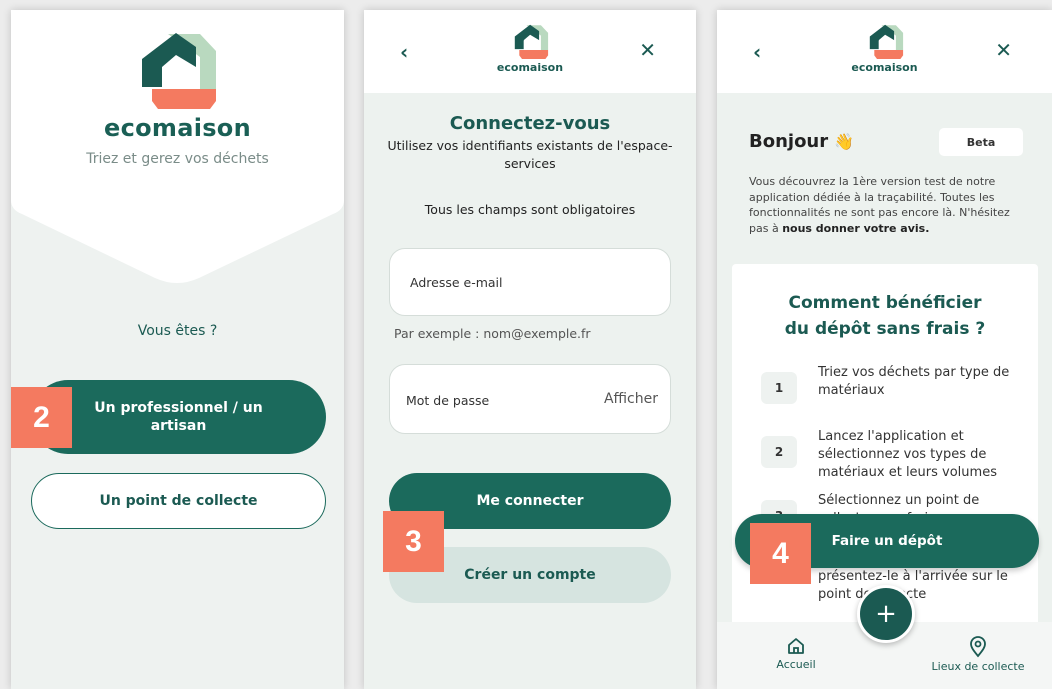  I want to click on home-icon, so click(796, 646).